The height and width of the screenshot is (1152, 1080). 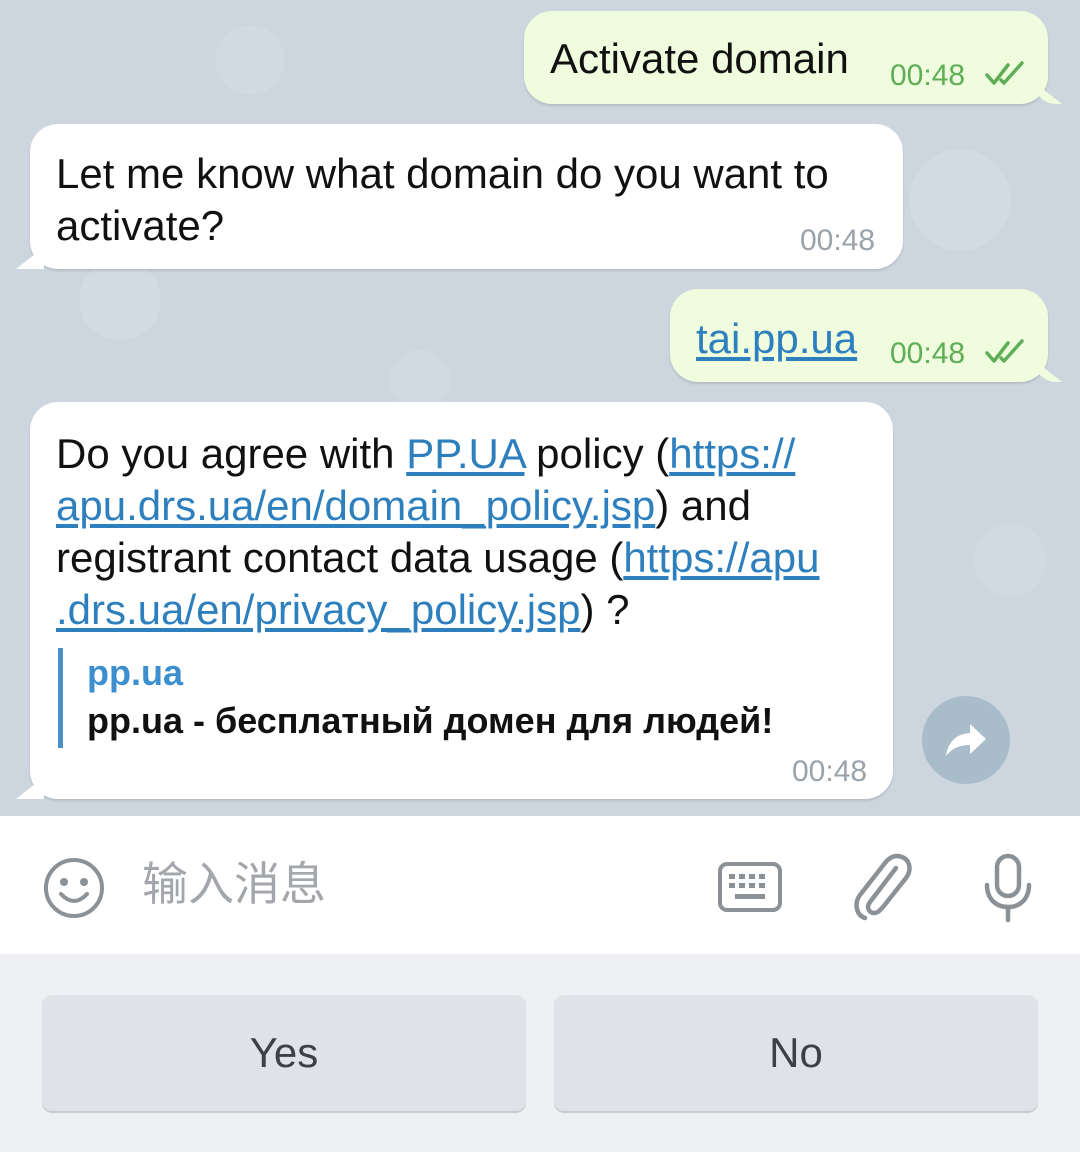 I want to click on emoji-icon, so click(x=74, y=888).